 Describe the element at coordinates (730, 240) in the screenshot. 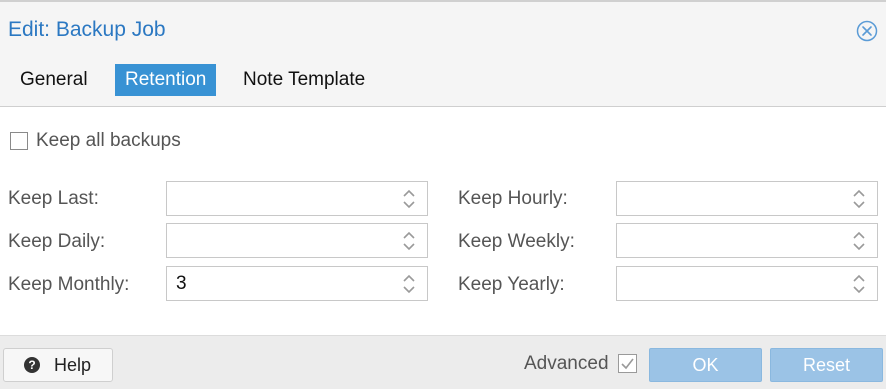

I see `keep-weekly-input` at that location.